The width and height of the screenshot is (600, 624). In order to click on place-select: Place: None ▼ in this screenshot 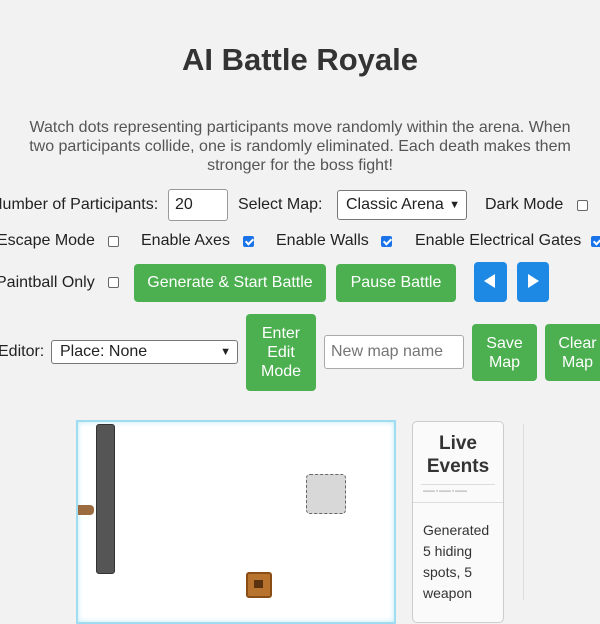, I will do `click(144, 352)`.